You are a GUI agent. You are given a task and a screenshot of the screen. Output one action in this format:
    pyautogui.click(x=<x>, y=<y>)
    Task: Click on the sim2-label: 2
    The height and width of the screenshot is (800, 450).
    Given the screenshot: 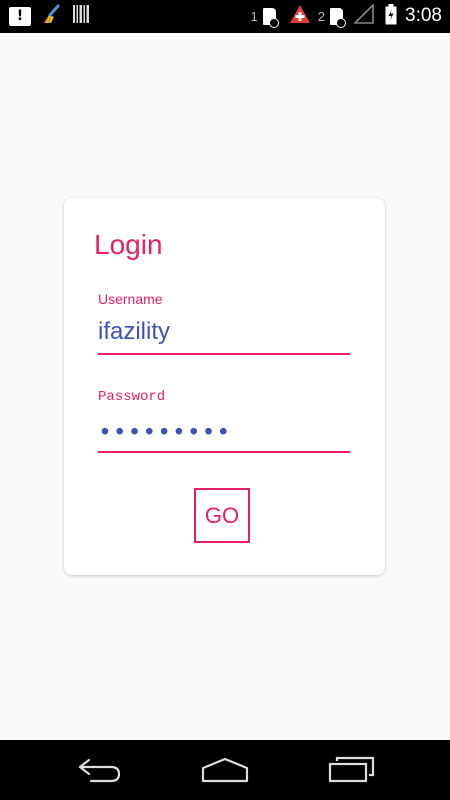 What is the action you would take?
    pyautogui.click(x=321, y=16)
    